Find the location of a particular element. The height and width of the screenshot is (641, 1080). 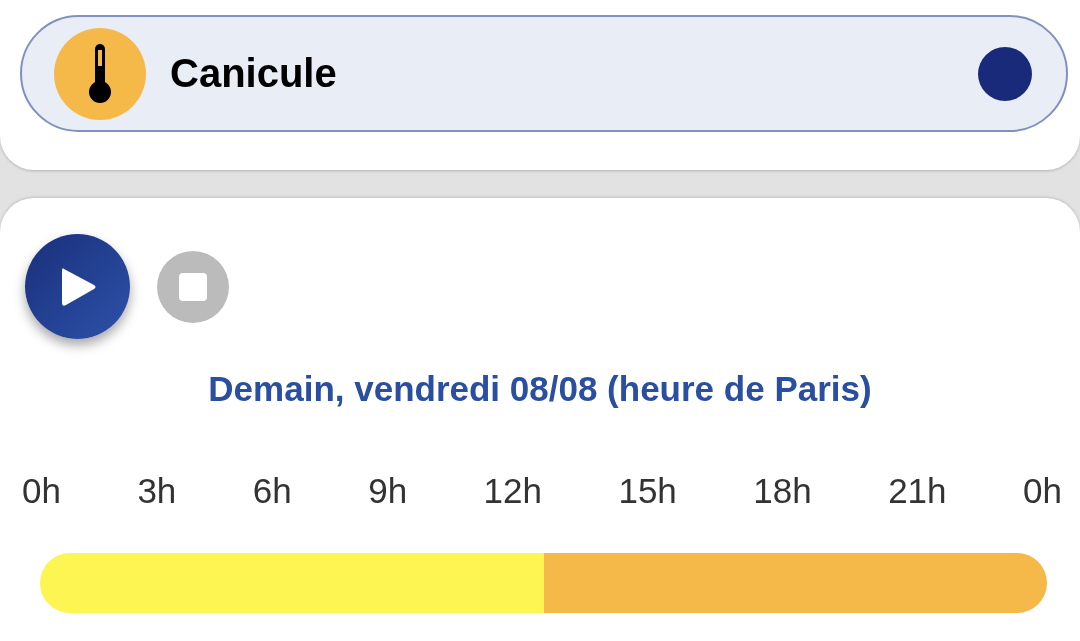

hour-label: 3h is located at coordinates (157, 491).